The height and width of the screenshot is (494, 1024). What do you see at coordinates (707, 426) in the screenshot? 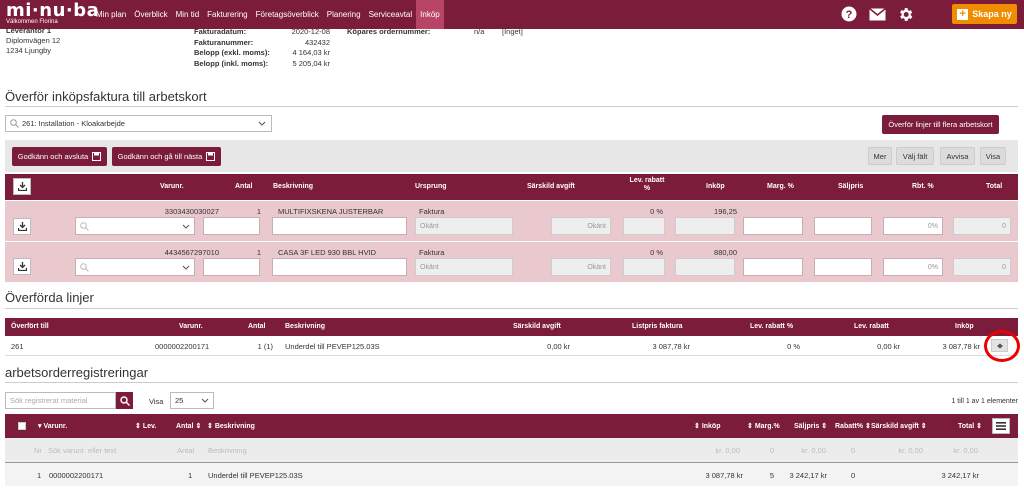
I see `sort-inkop: ⇕ Inköp` at bounding box center [707, 426].